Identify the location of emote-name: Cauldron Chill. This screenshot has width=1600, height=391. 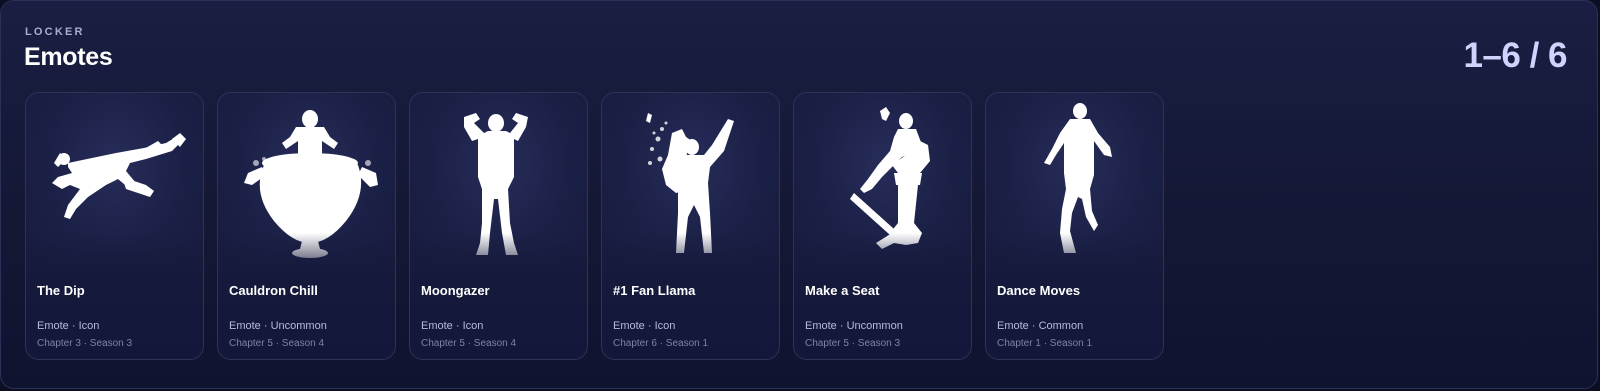
(273, 290).